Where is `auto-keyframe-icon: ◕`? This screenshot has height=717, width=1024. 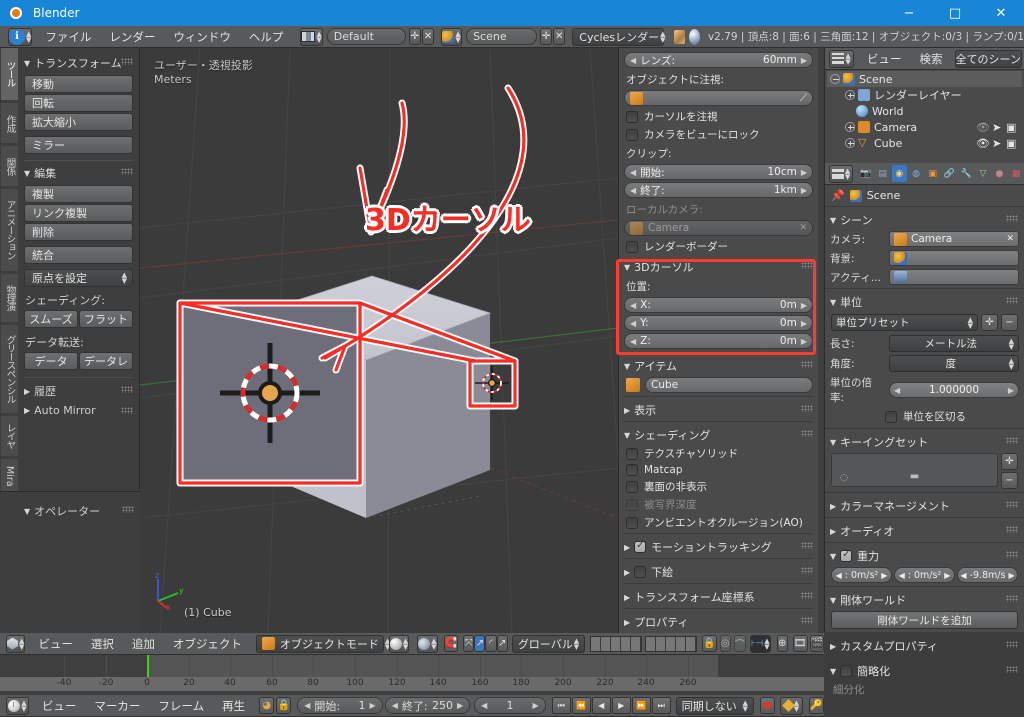
auto-keyframe-icon: ◕ is located at coordinates (267, 705).